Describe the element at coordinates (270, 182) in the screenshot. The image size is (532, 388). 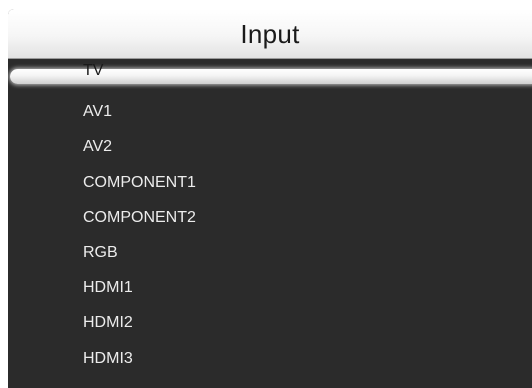
I see `input-option-component1: COMPONENT1` at that location.